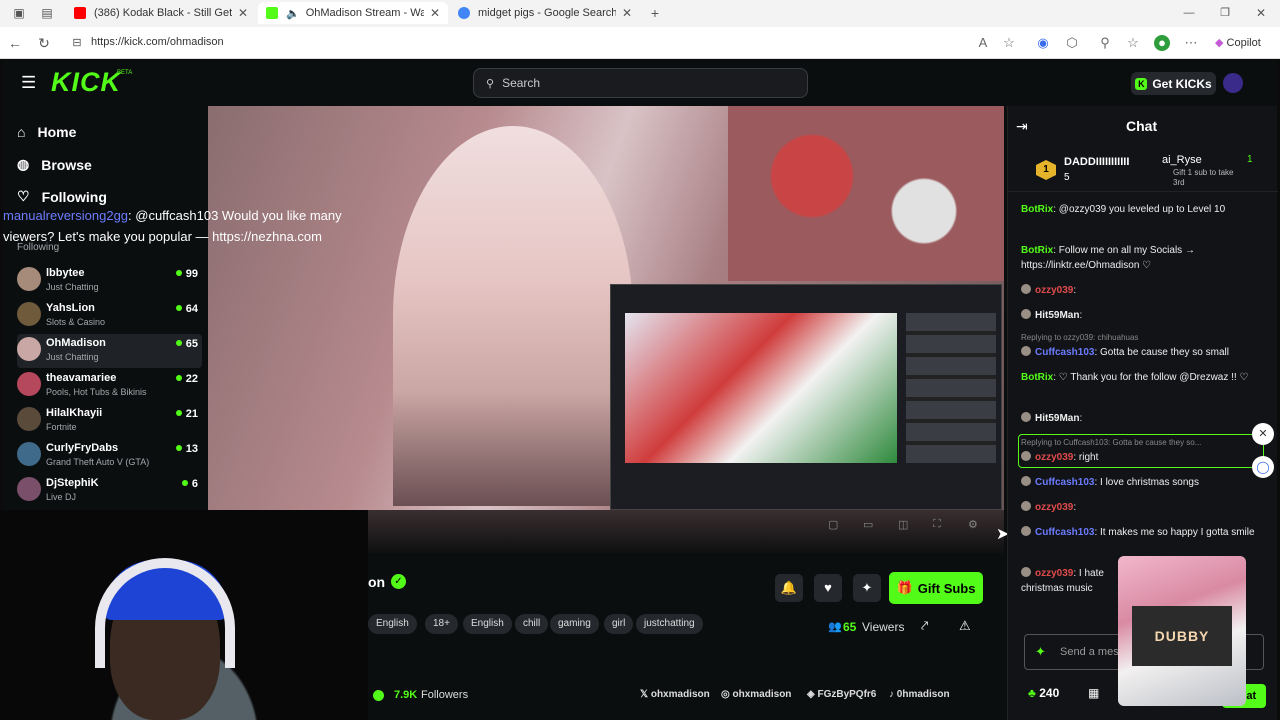  I want to click on notification-button: 🔔, so click(789, 588).